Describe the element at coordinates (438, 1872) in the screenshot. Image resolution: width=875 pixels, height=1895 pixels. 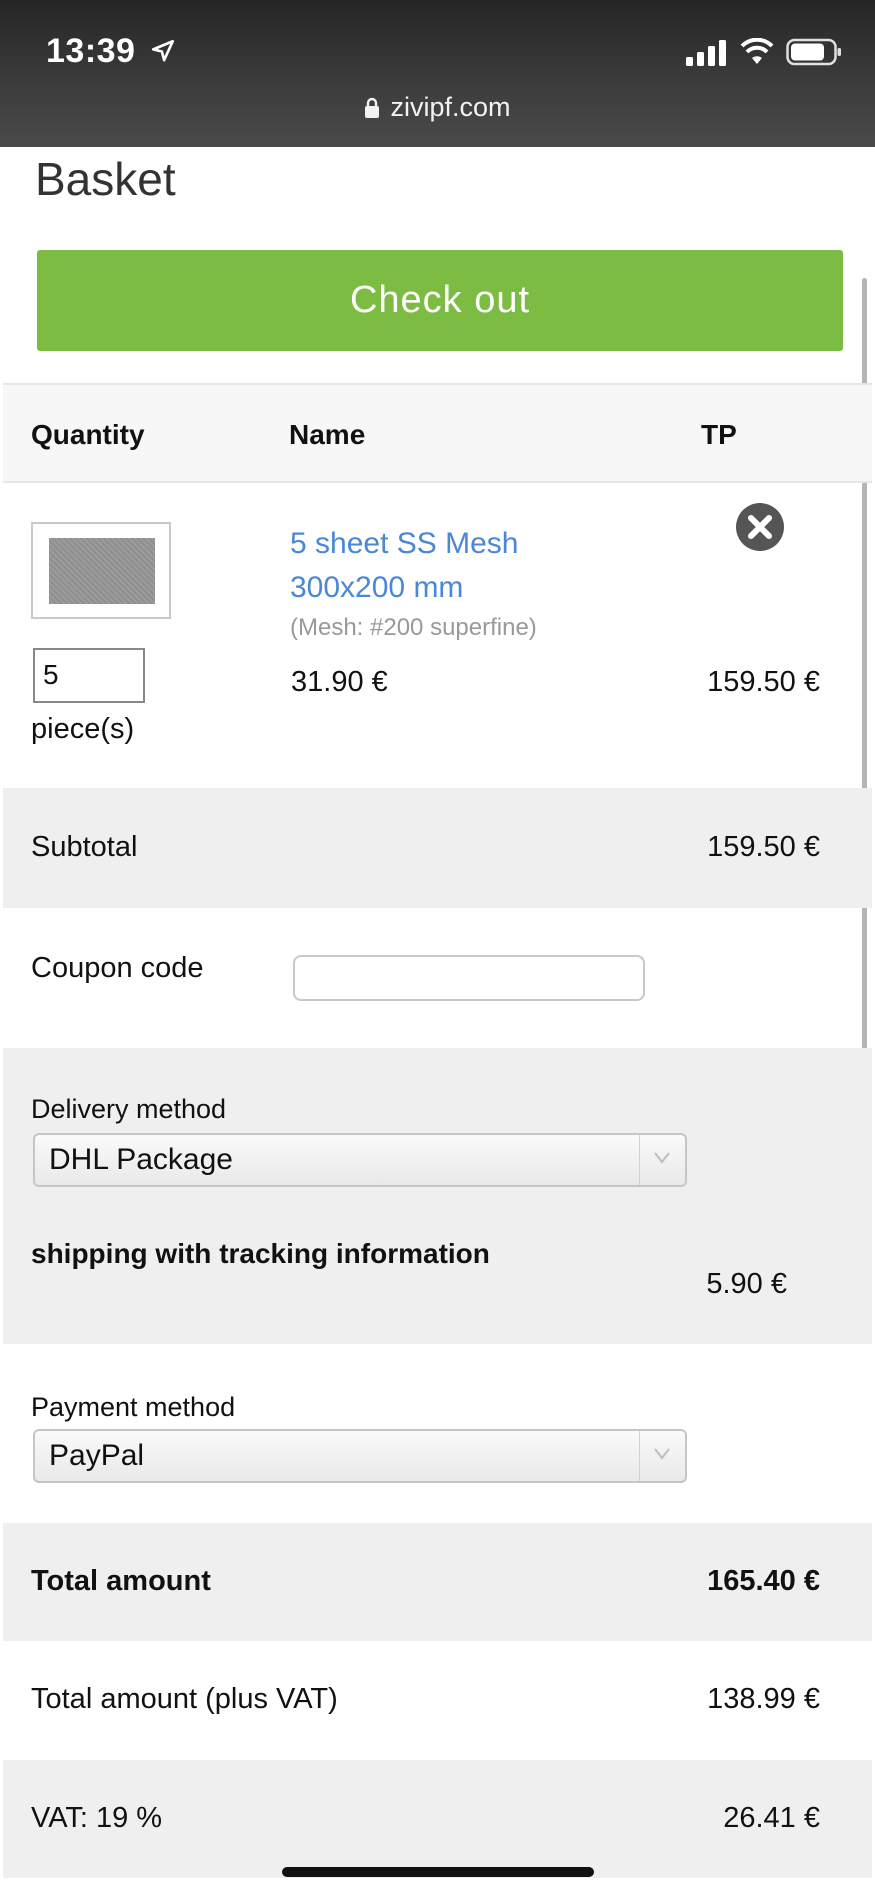
I see `home-indicator` at that location.